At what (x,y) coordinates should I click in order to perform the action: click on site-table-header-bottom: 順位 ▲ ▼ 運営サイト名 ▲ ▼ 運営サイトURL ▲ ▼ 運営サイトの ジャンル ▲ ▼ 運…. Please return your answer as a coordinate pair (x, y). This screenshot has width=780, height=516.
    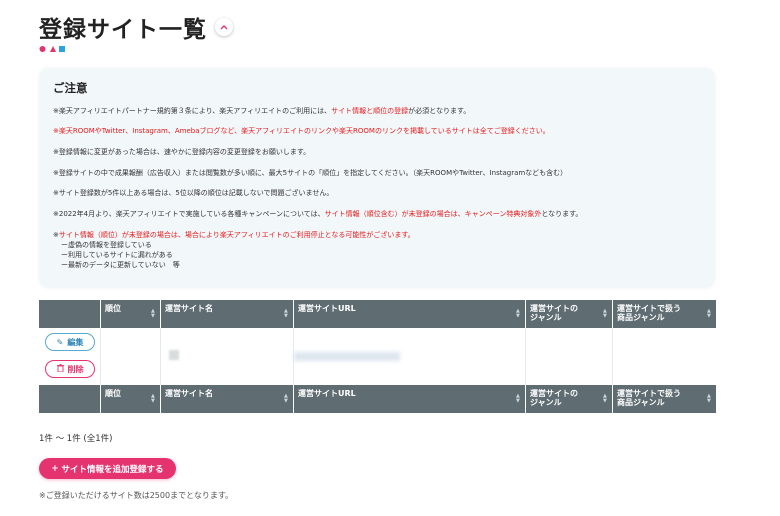
    Looking at the image, I should click on (377, 399).